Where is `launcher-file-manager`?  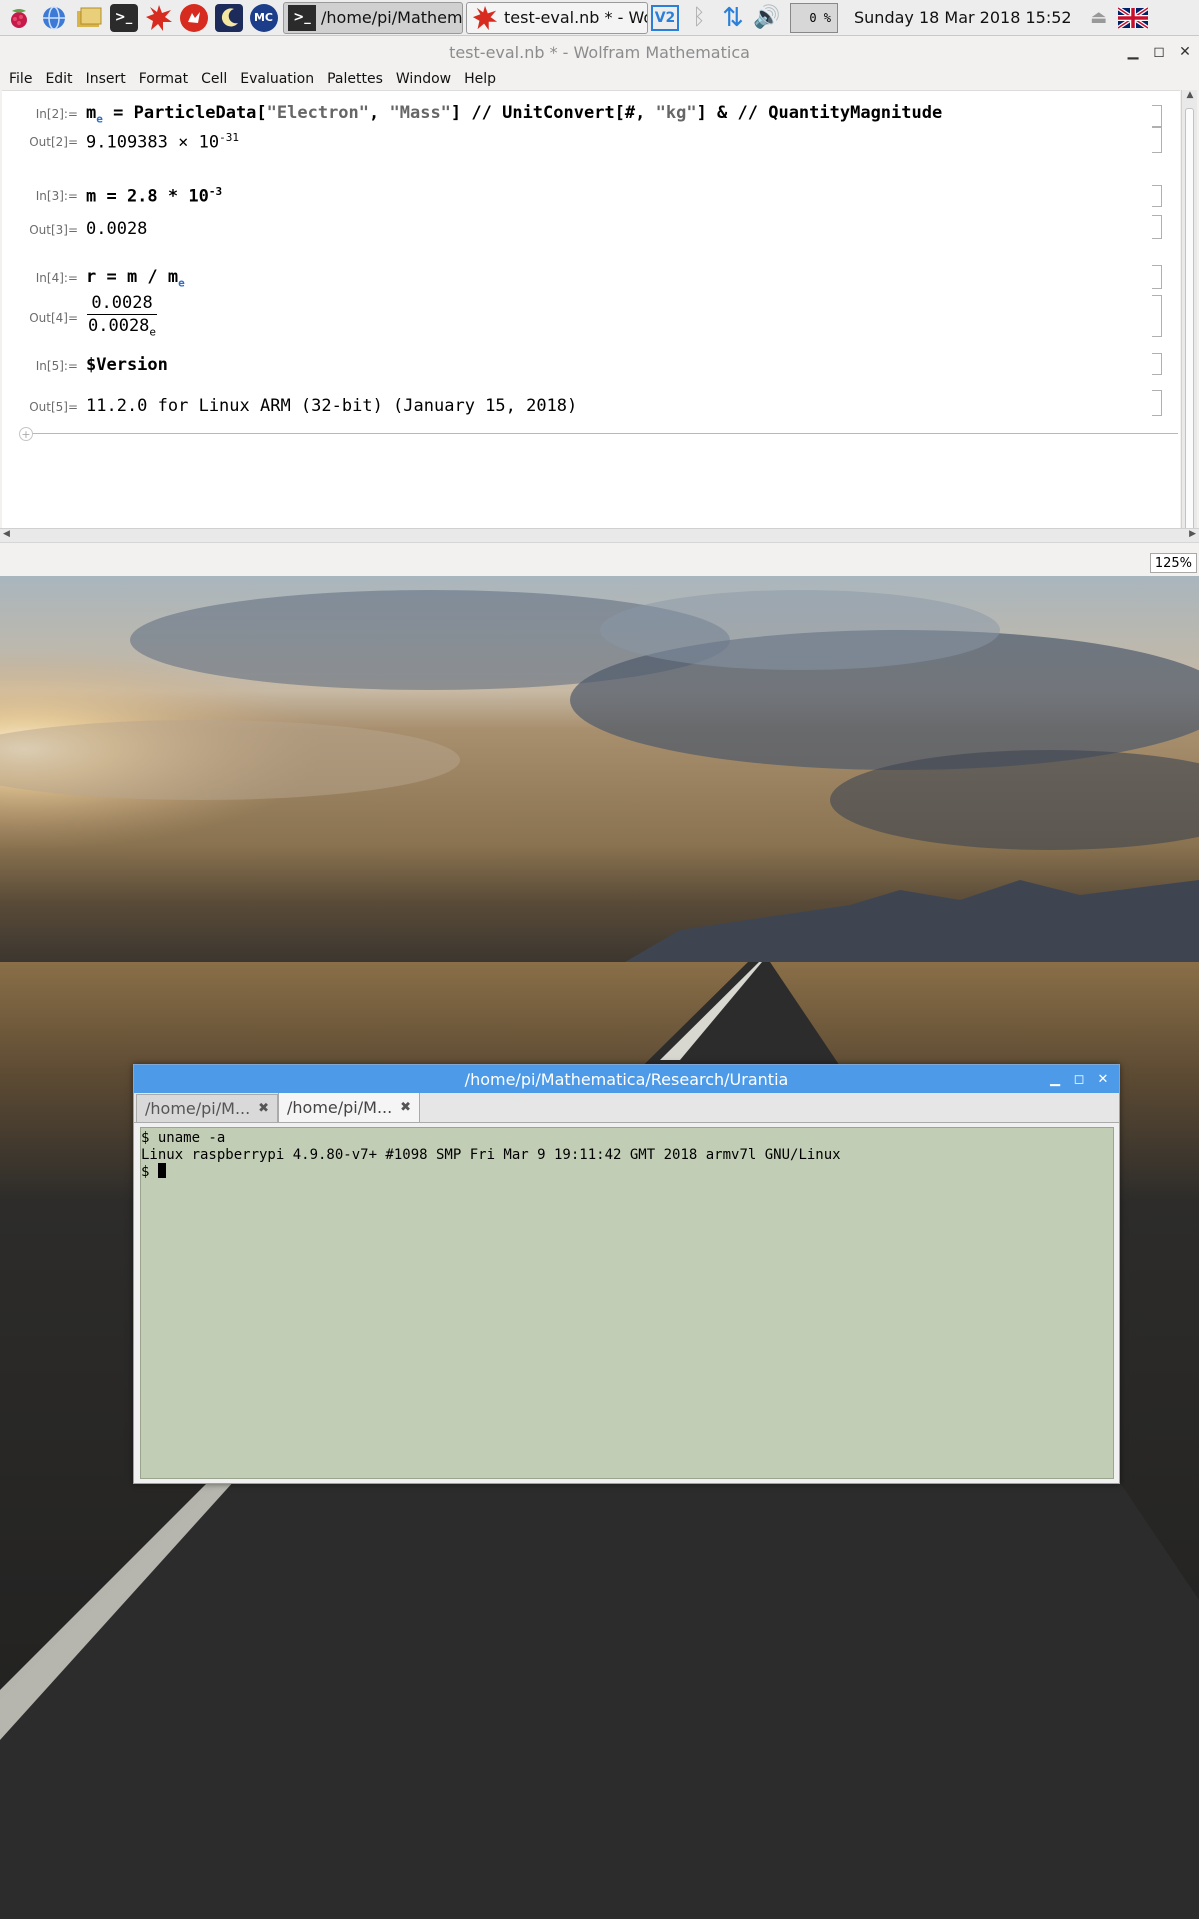 launcher-file-manager is located at coordinates (88, 18).